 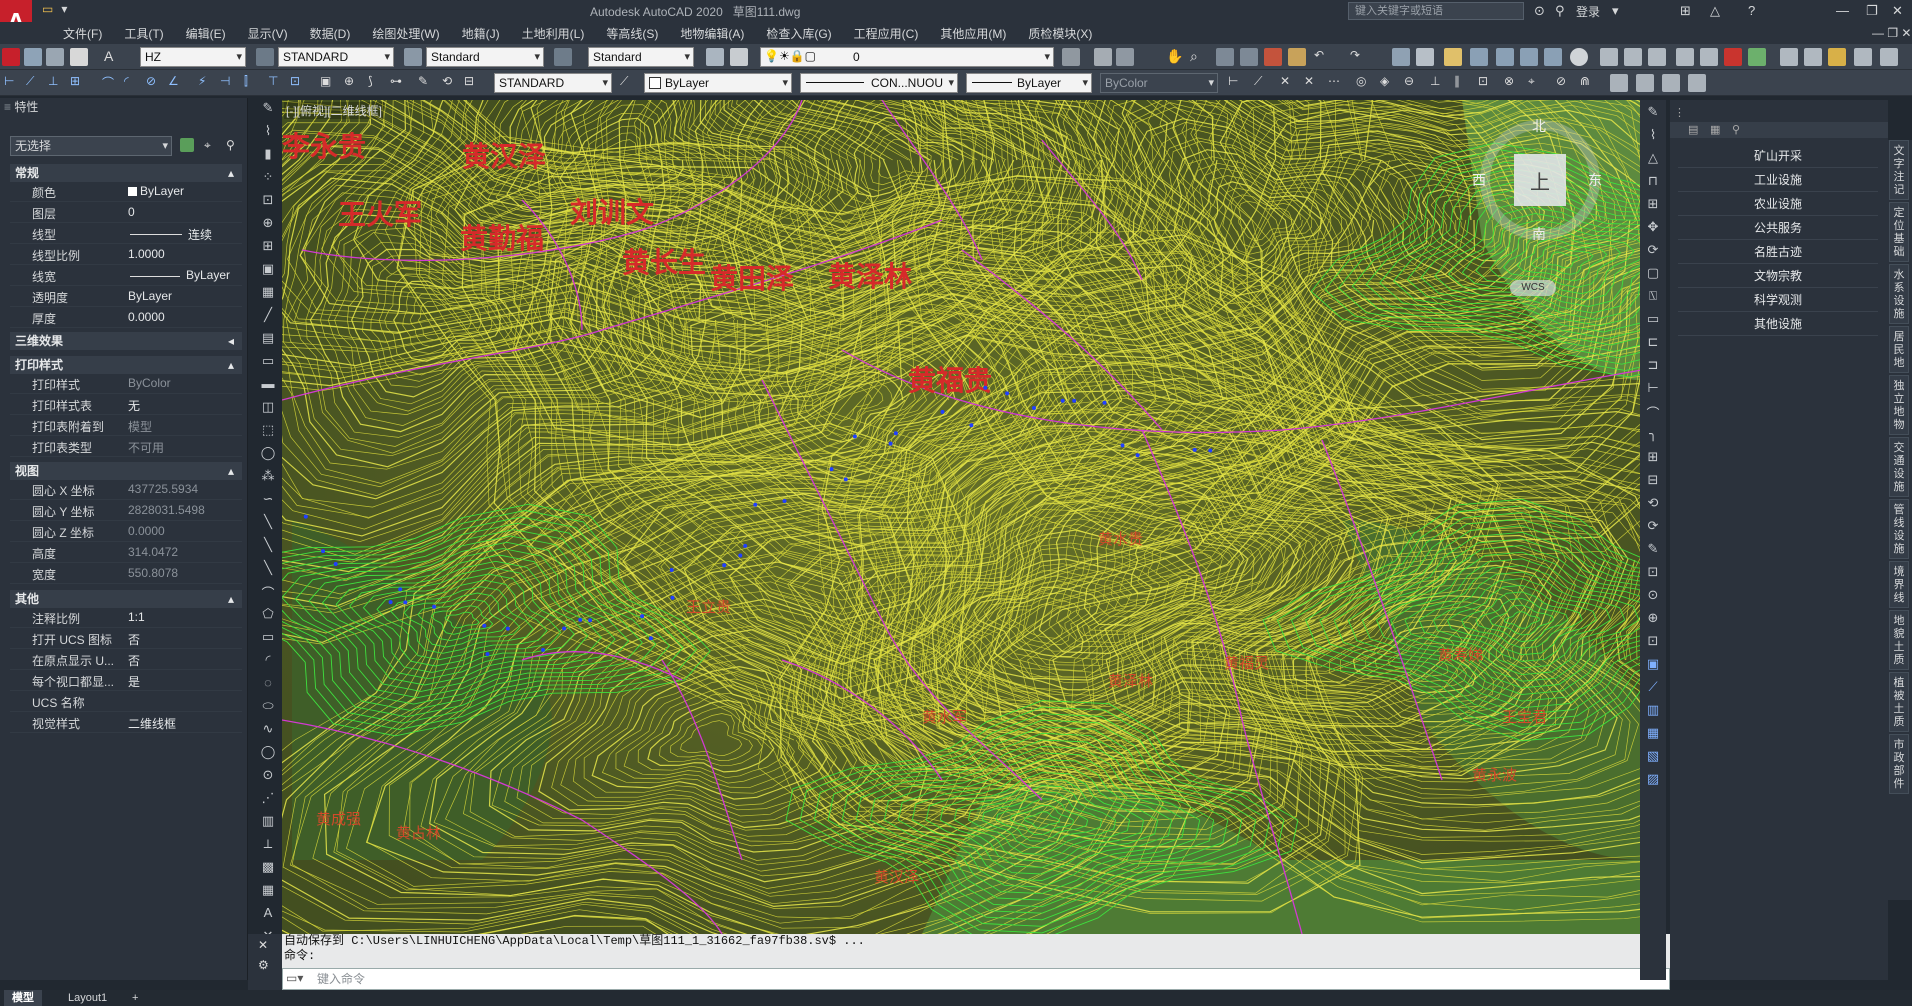 What do you see at coordinates (1653, 641) in the screenshot?
I see `modify-tool-icon: ⊡` at bounding box center [1653, 641].